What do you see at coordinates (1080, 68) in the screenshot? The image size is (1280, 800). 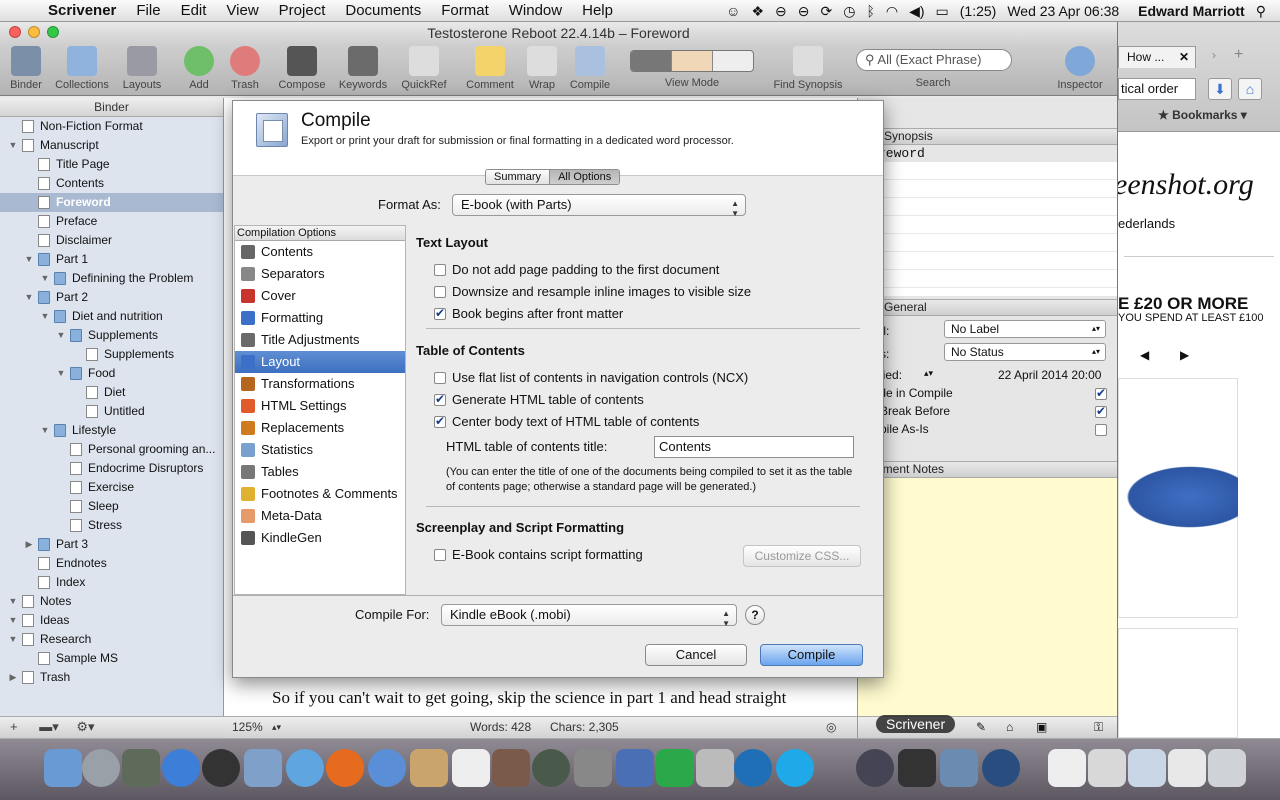 I see `inspector-button: Inspector` at bounding box center [1080, 68].